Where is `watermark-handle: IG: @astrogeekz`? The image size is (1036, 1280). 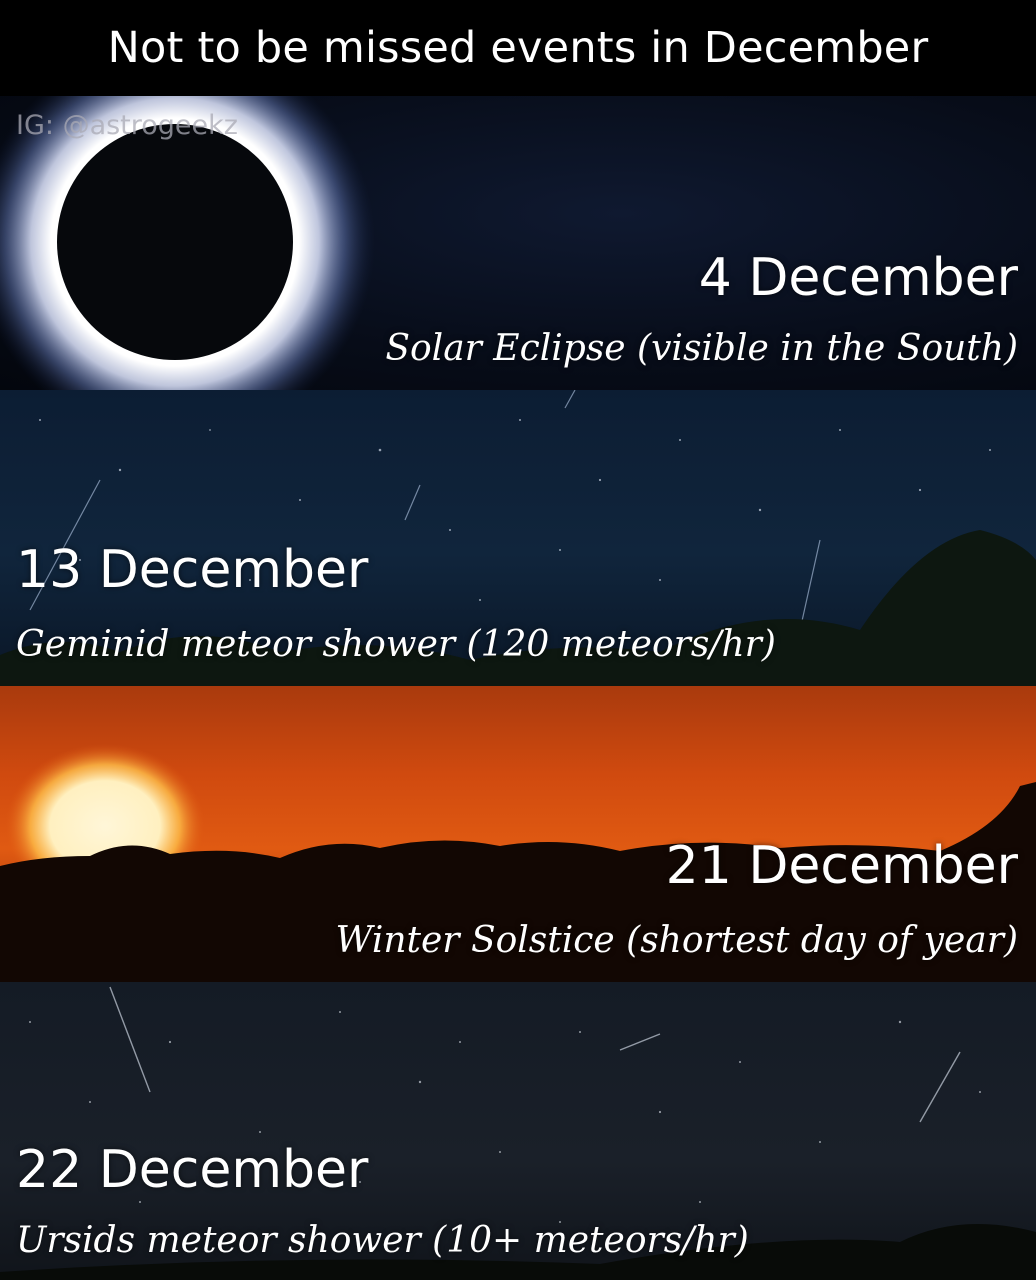 watermark-handle: IG: @astrogeekz is located at coordinates (127, 125).